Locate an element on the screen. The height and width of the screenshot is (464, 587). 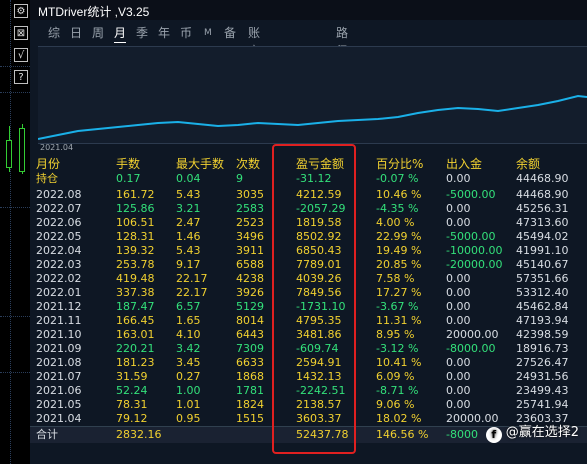
tab-week: 周 is located at coordinates (98, 33).